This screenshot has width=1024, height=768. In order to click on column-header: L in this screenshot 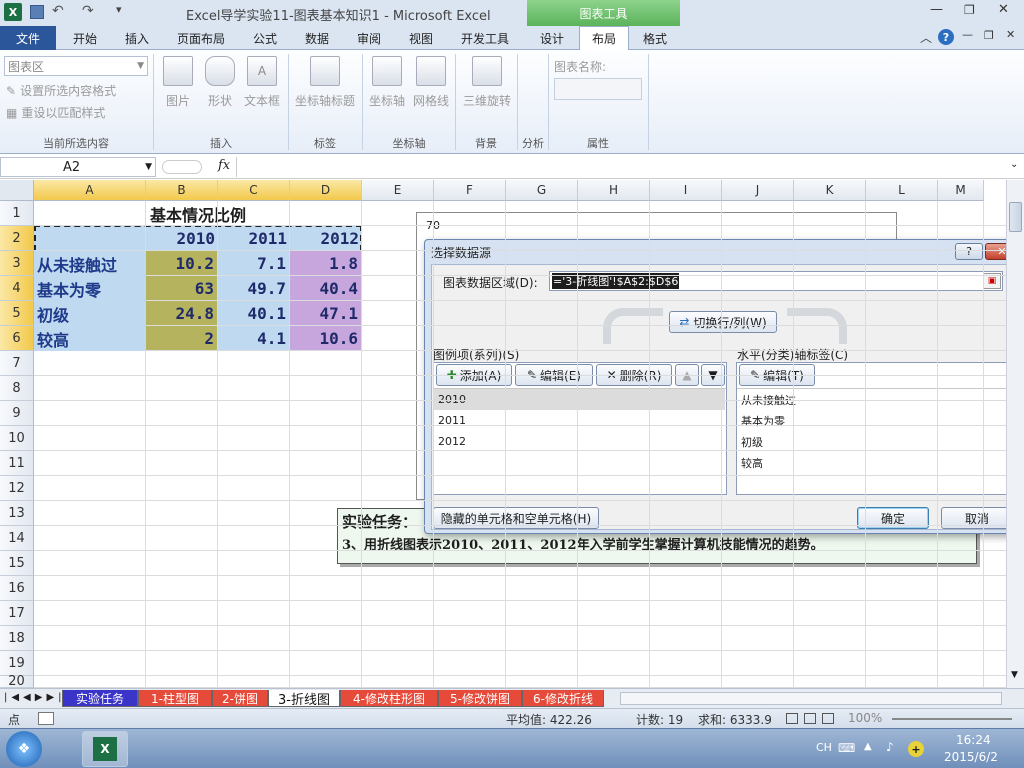, I will do `click(902, 190)`.